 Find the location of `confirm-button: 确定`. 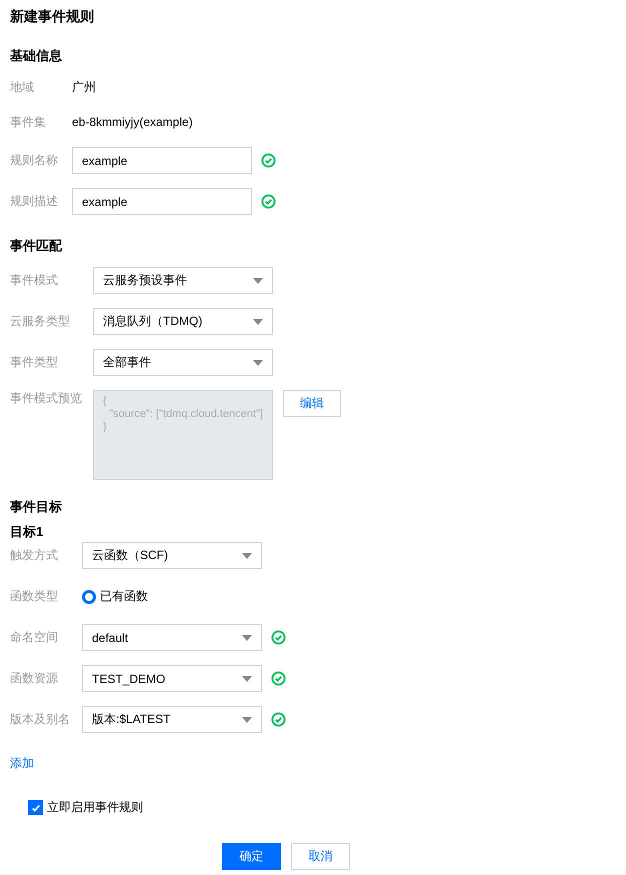

confirm-button: 确定 is located at coordinates (251, 856).